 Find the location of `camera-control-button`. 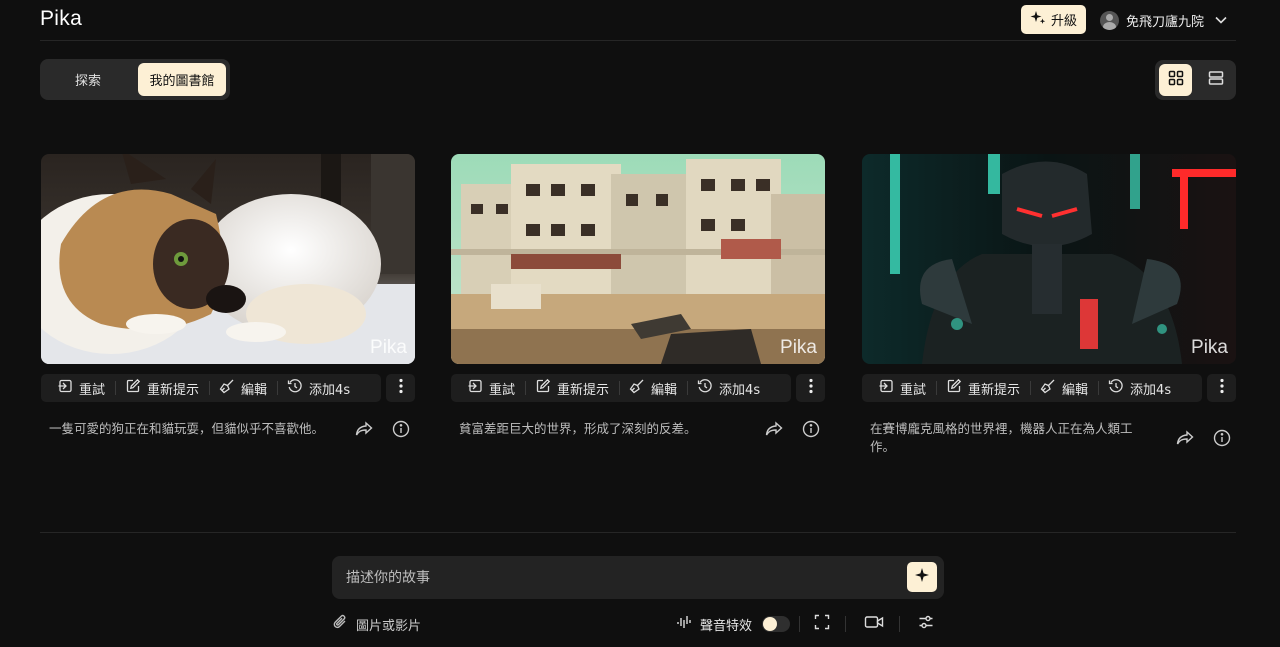

camera-control-button is located at coordinates (874, 624).